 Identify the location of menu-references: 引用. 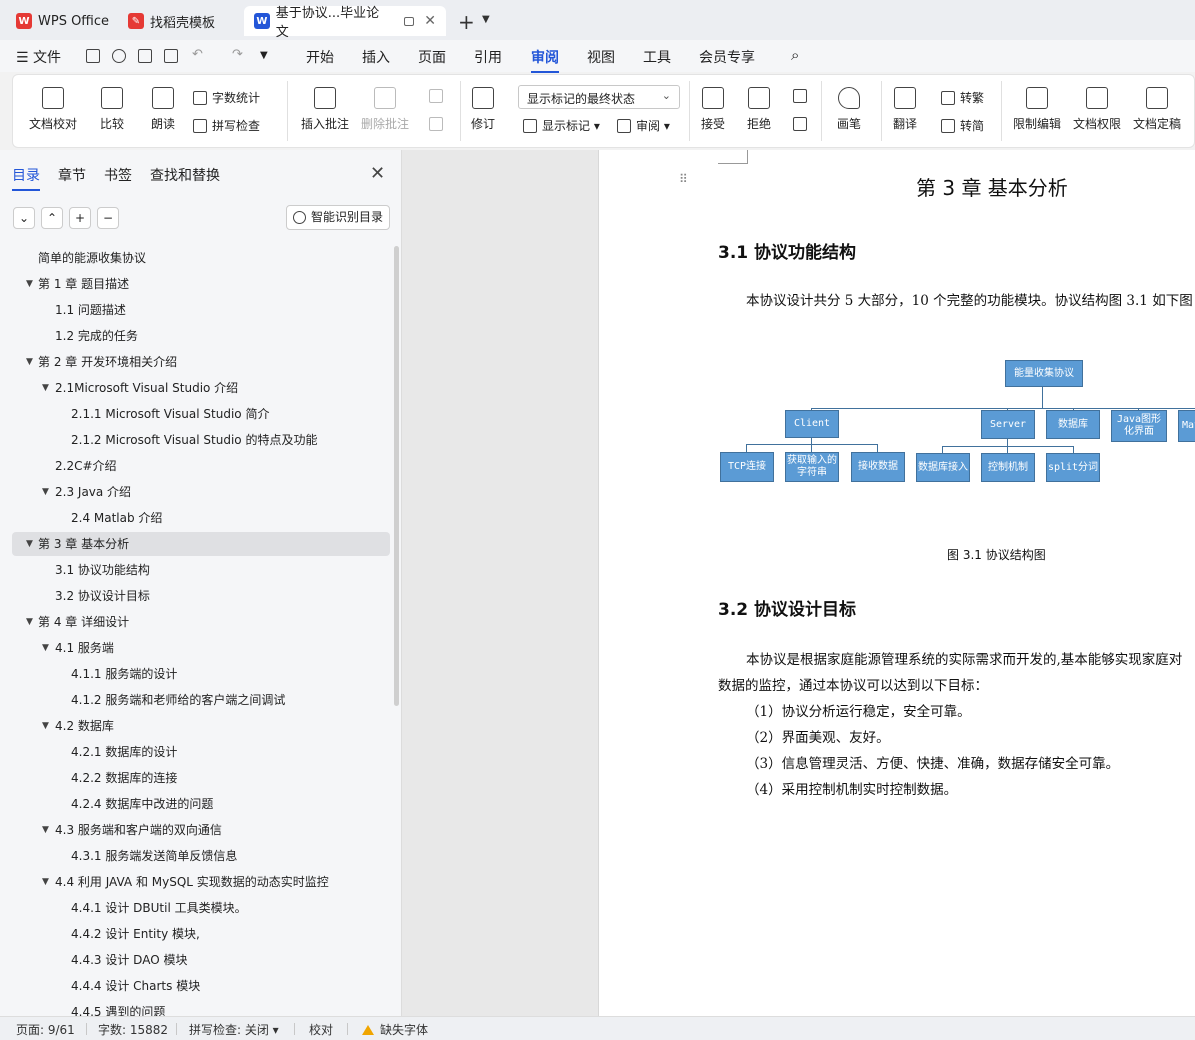
(488, 57).